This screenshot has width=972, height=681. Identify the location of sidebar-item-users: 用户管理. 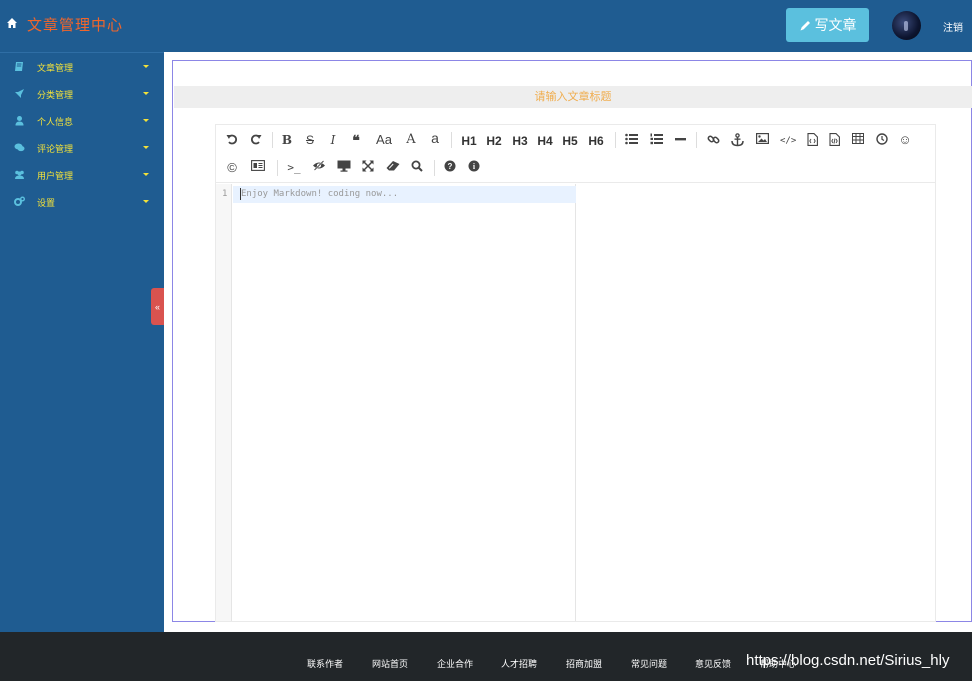
(82, 174).